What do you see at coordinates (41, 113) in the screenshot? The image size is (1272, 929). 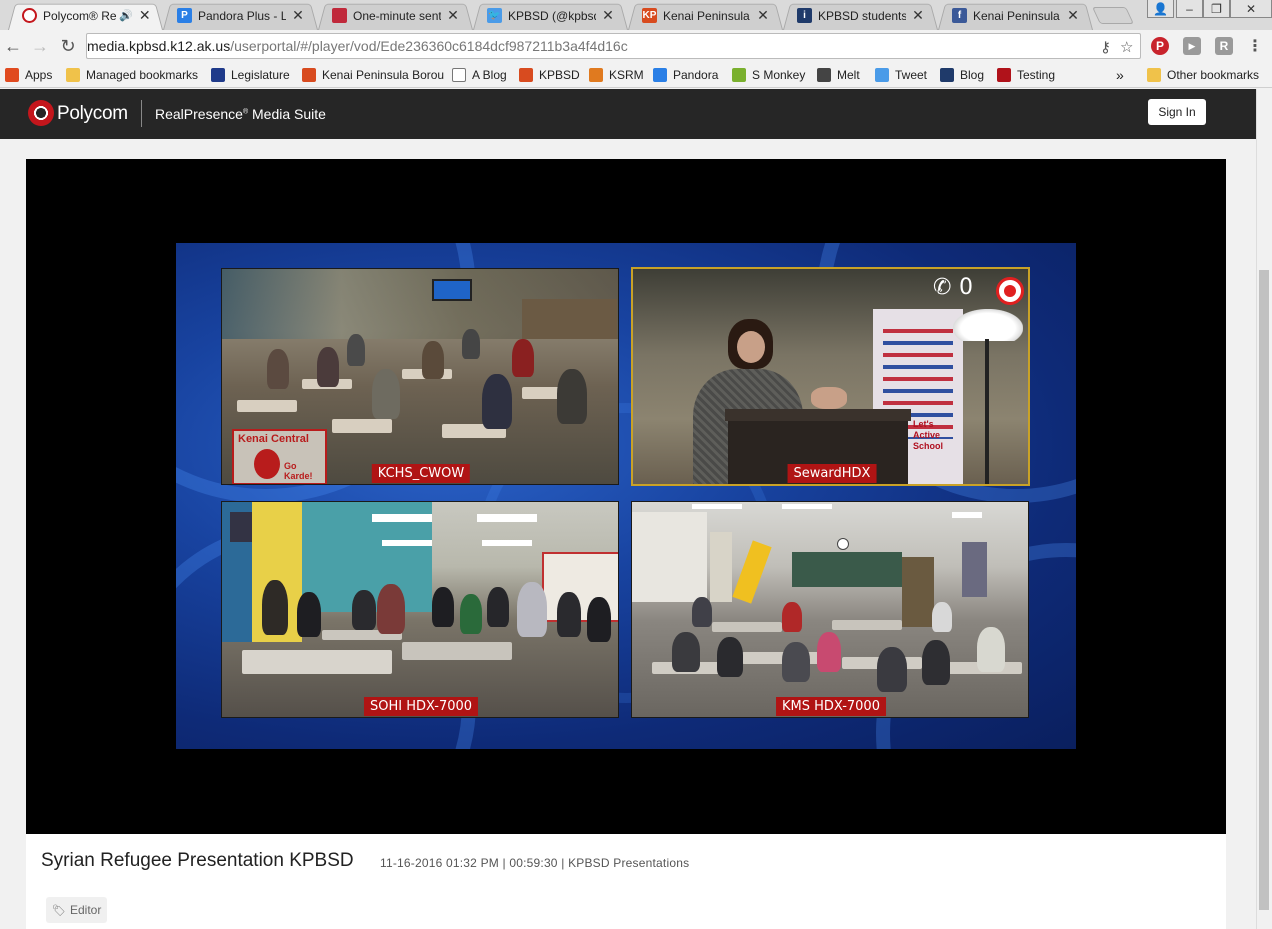 I see `polycom-logo-icon` at bounding box center [41, 113].